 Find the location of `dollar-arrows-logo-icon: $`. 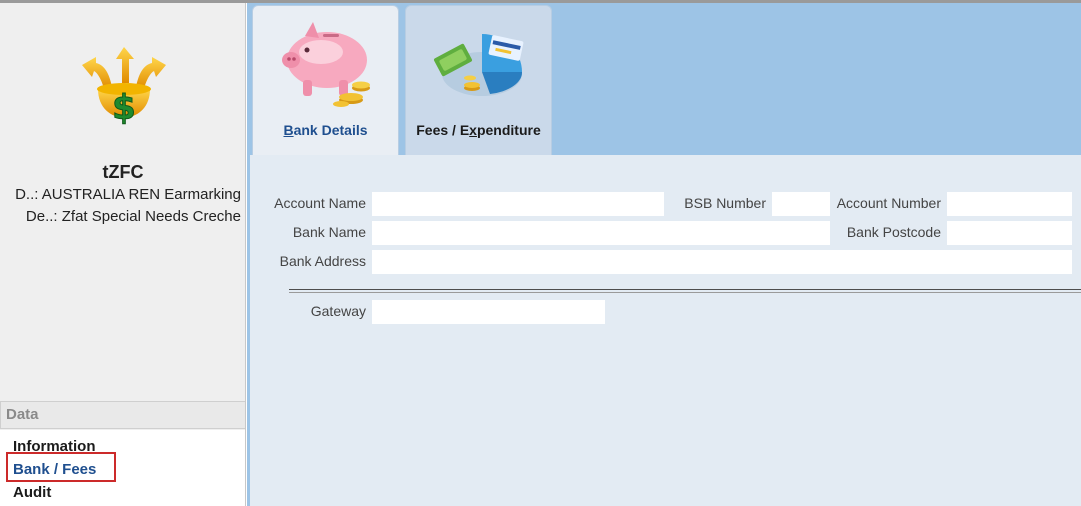

dollar-arrows-logo-icon: $ is located at coordinates (124, 88).